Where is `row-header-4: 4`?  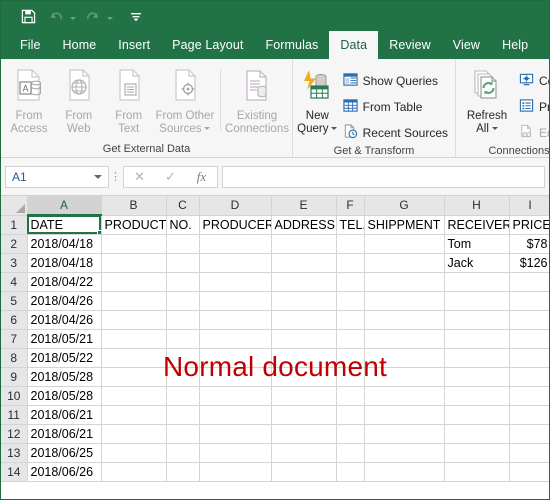
row-header-4: 4 is located at coordinates (14, 282).